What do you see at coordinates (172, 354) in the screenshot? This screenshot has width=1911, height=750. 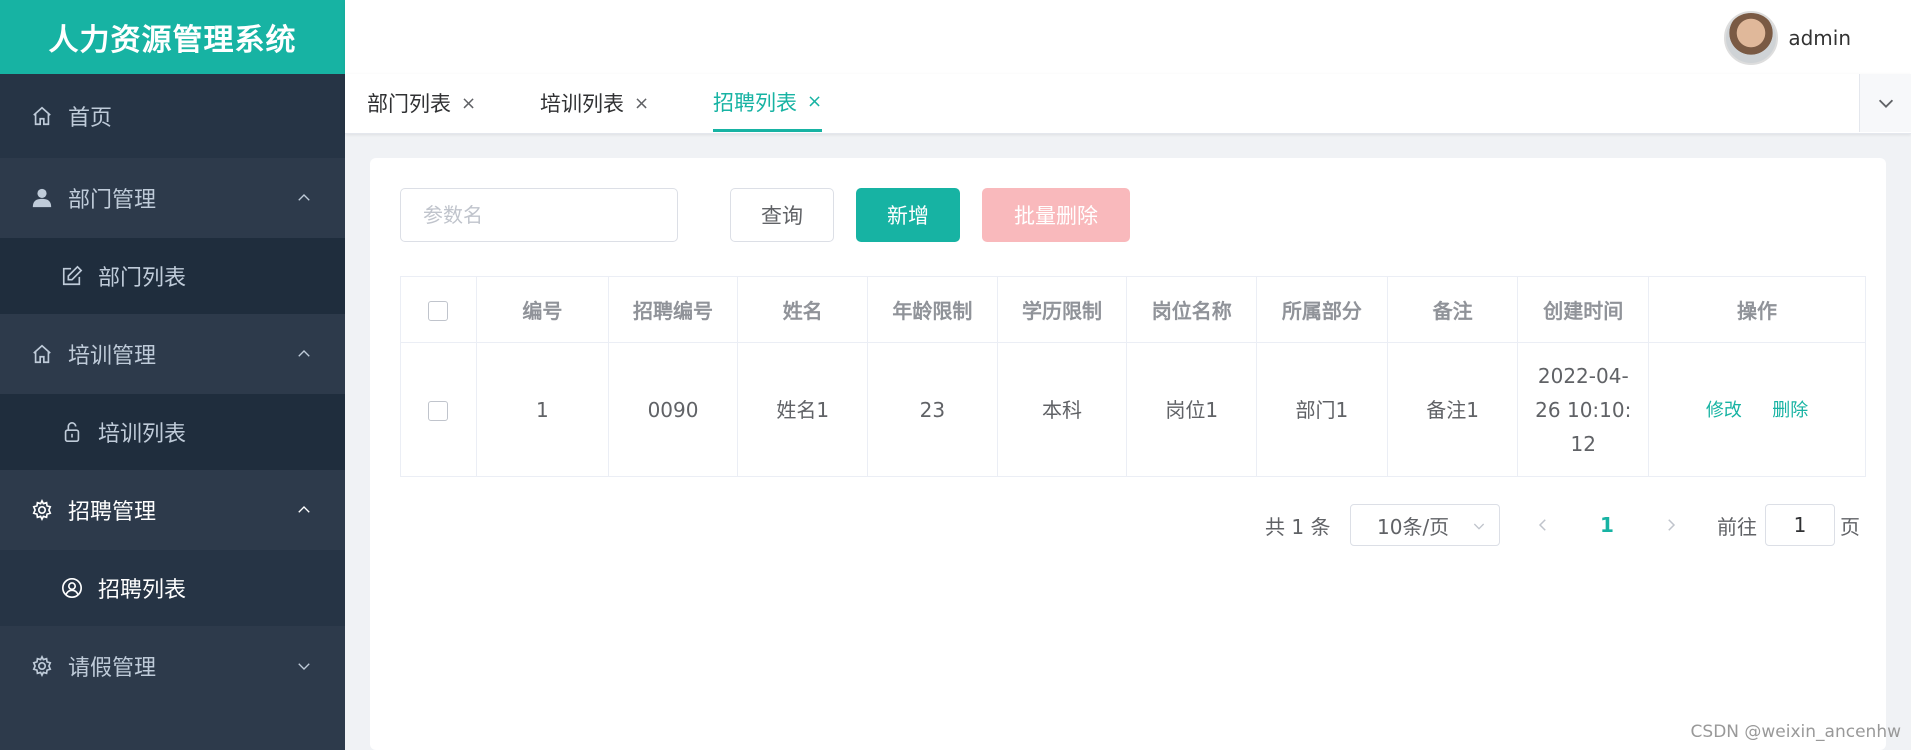 I see `sidebar-item-train: 培训管理` at bounding box center [172, 354].